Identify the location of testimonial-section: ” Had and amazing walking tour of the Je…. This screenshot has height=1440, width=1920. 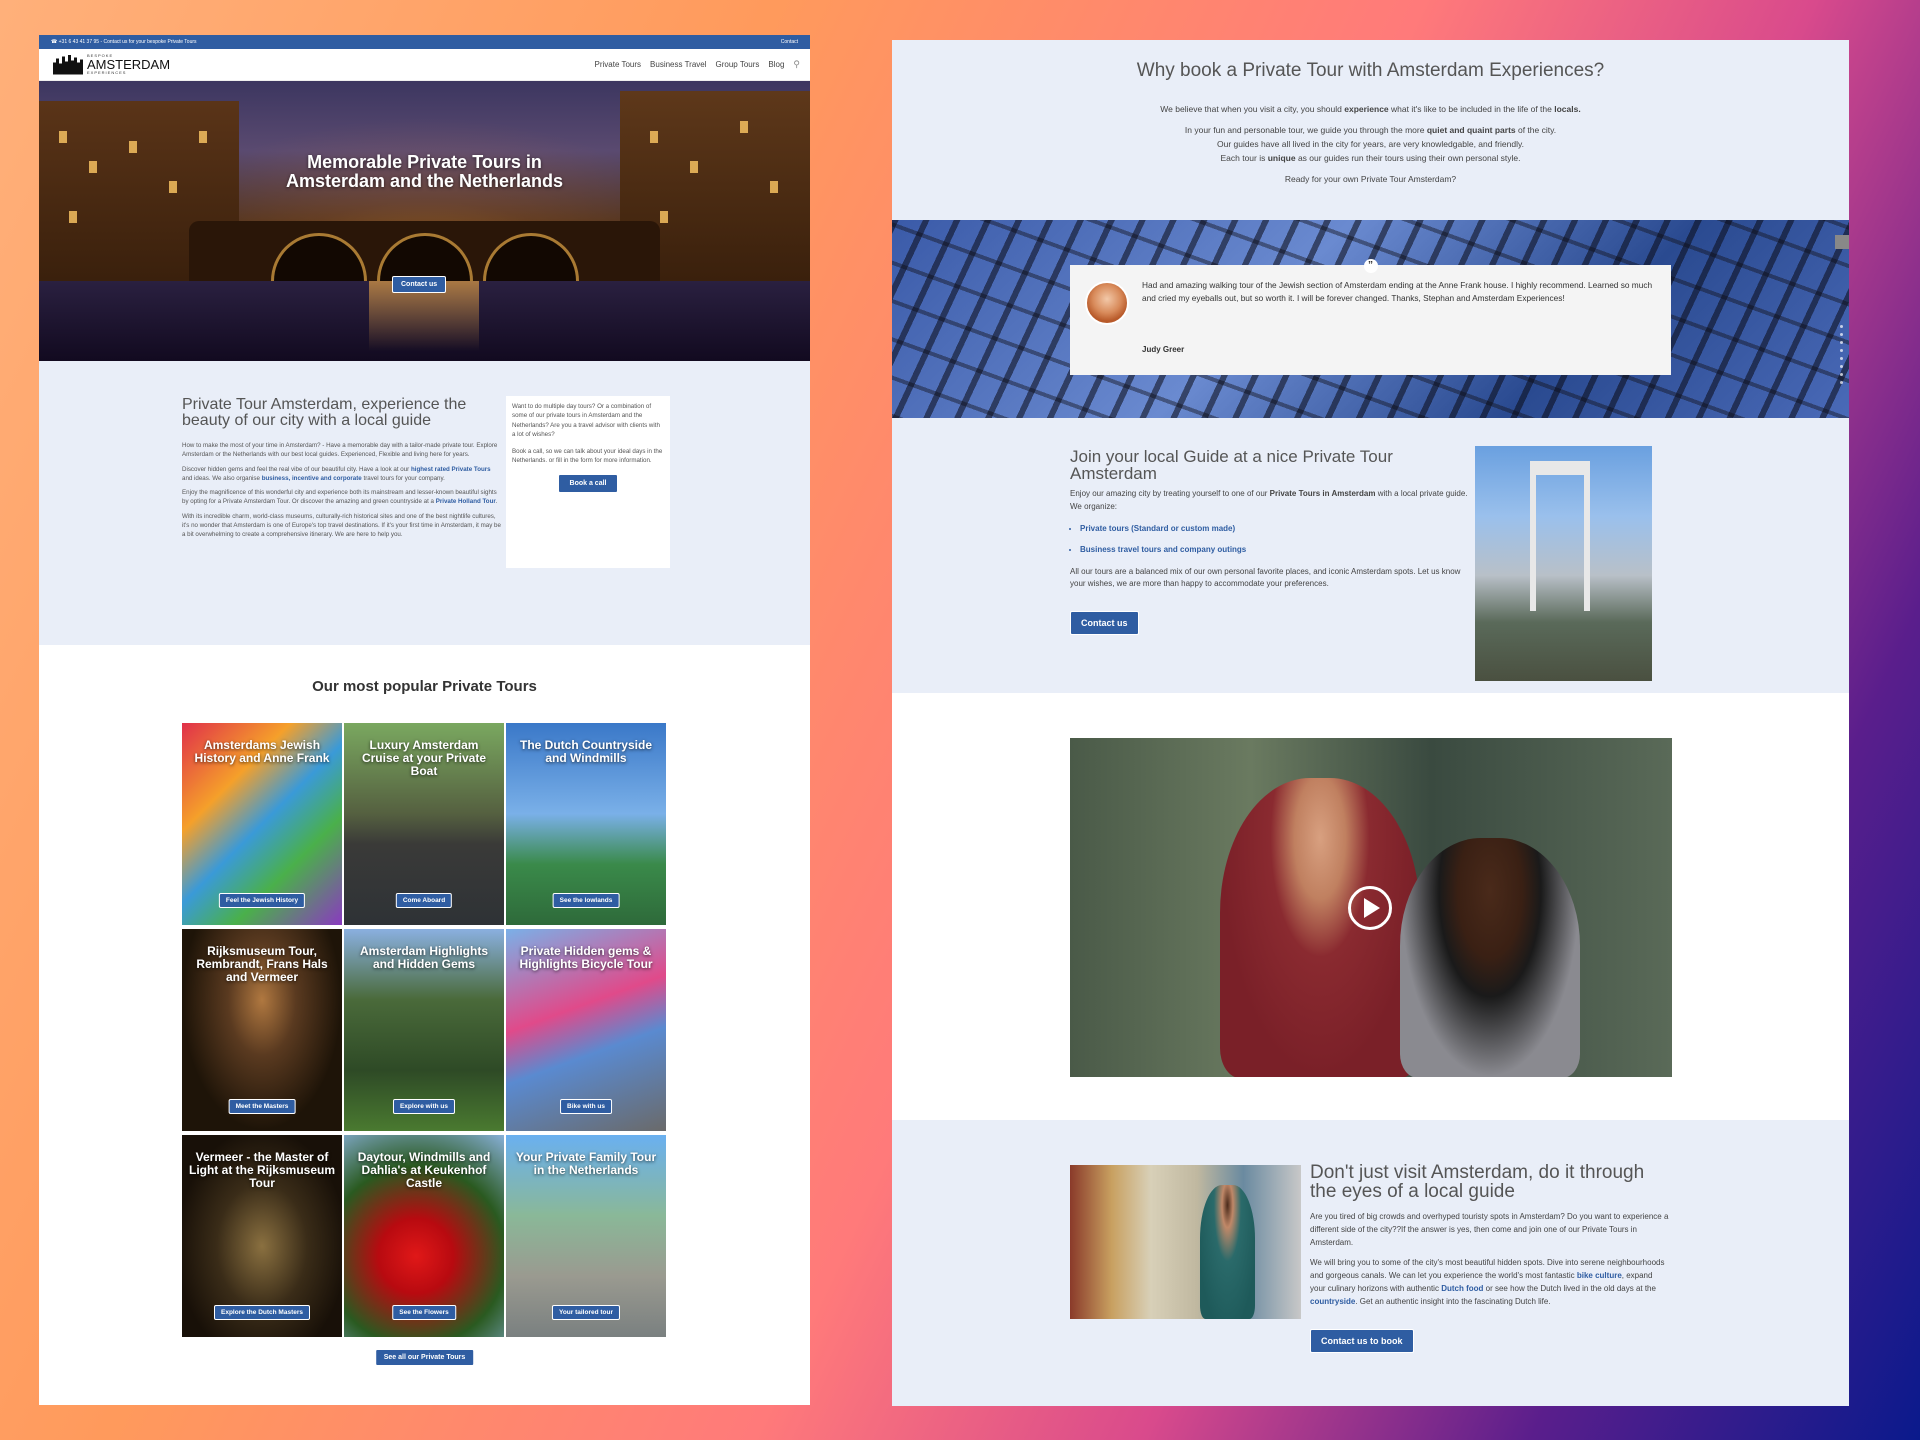
(1370, 319).